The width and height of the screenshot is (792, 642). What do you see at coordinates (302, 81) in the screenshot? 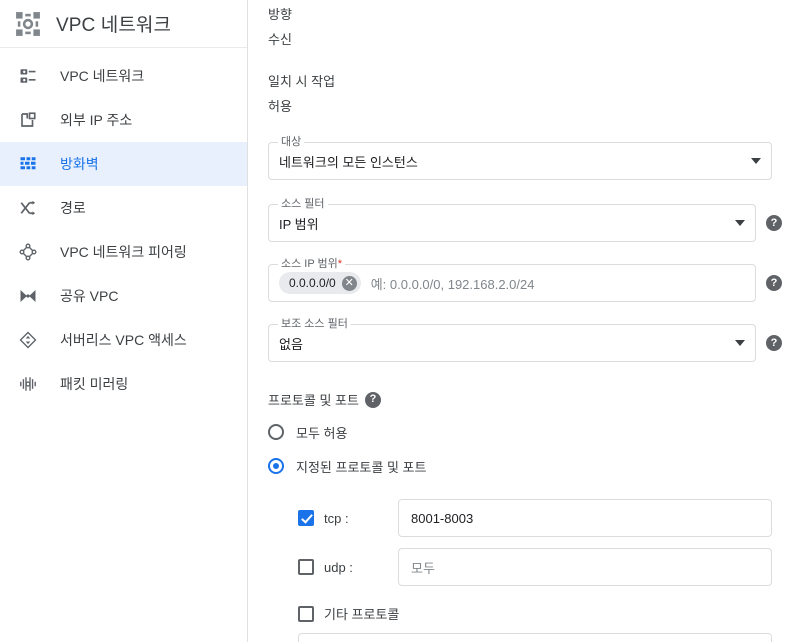
I see `action-on-match-label: 일치 시 작업` at bounding box center [302, 81].